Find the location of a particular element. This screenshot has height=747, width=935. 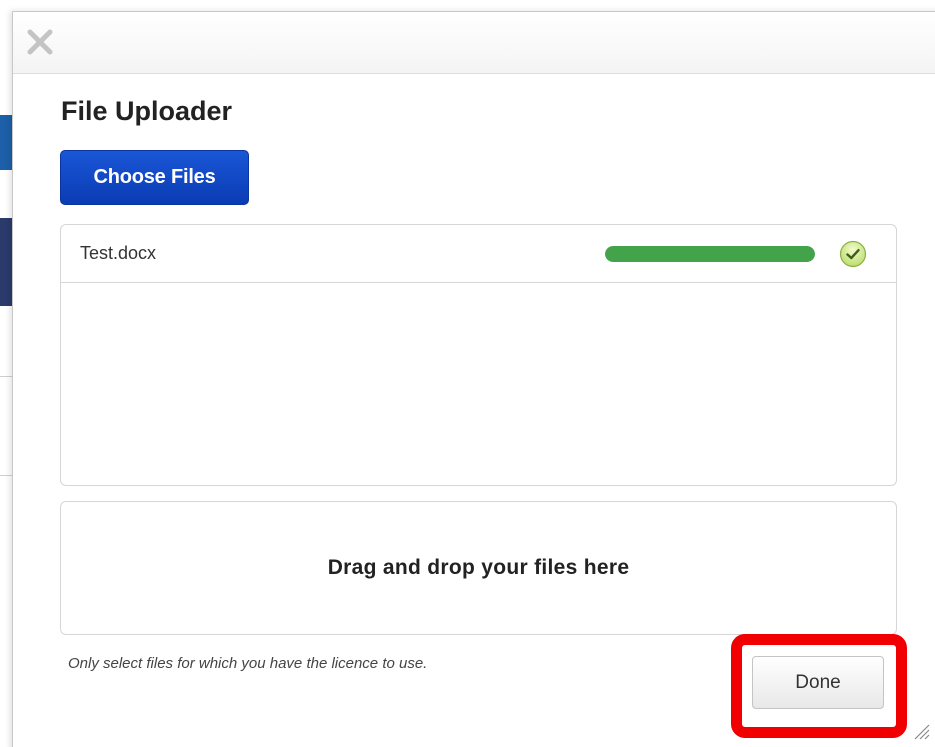

file-name: Test.docx is located at coordinates (118, 253).